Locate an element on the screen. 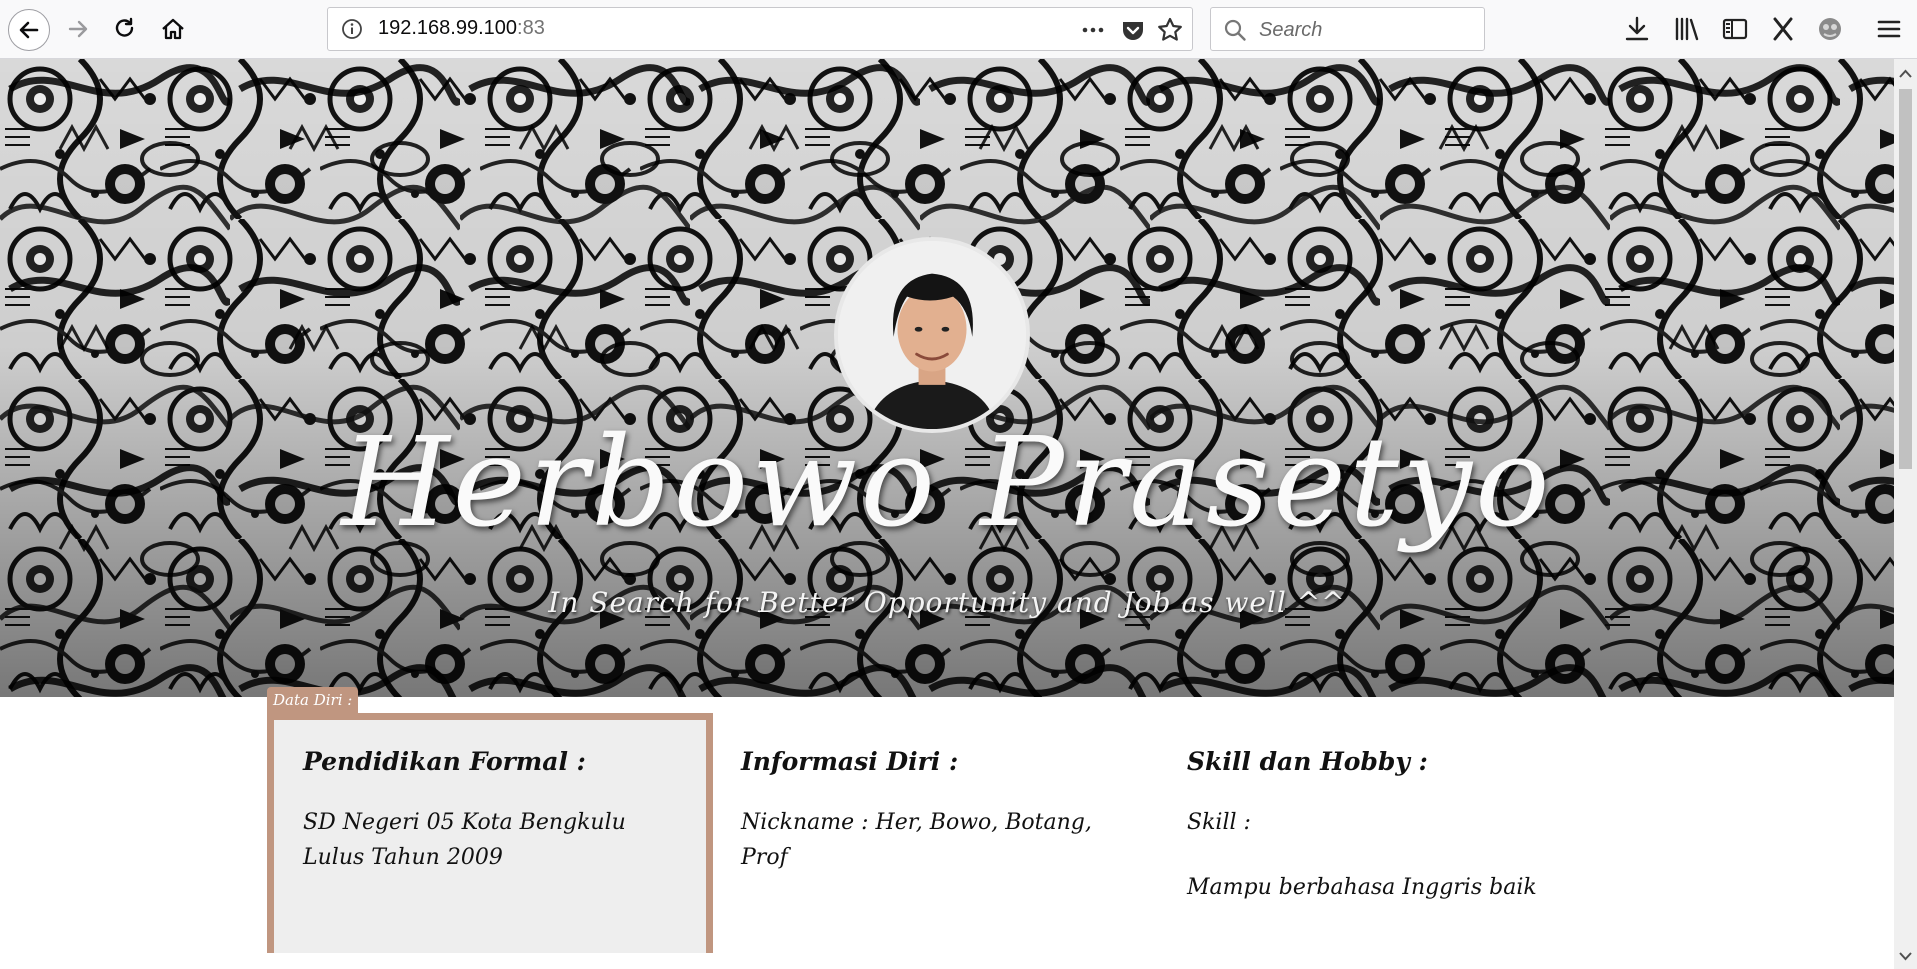 The width and height of the screenshot is (1917, 969). profile-photo is located at coordinates (932, 335).